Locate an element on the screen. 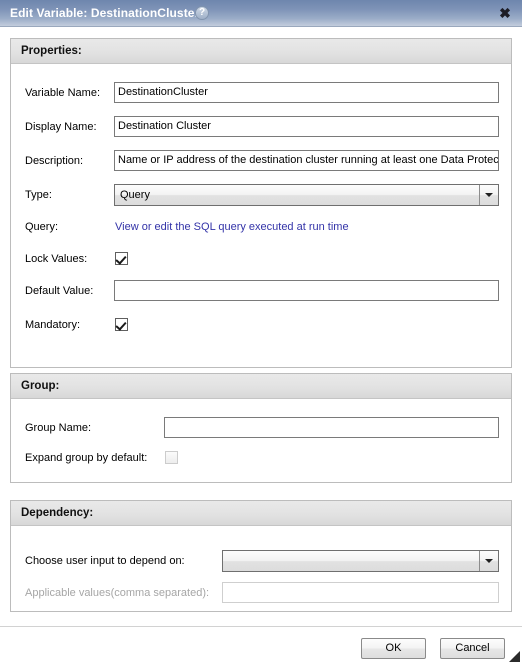 Image resolution: width=522 pixels, height=664 pixels. default-value-input is located at coordinates (306, 290).